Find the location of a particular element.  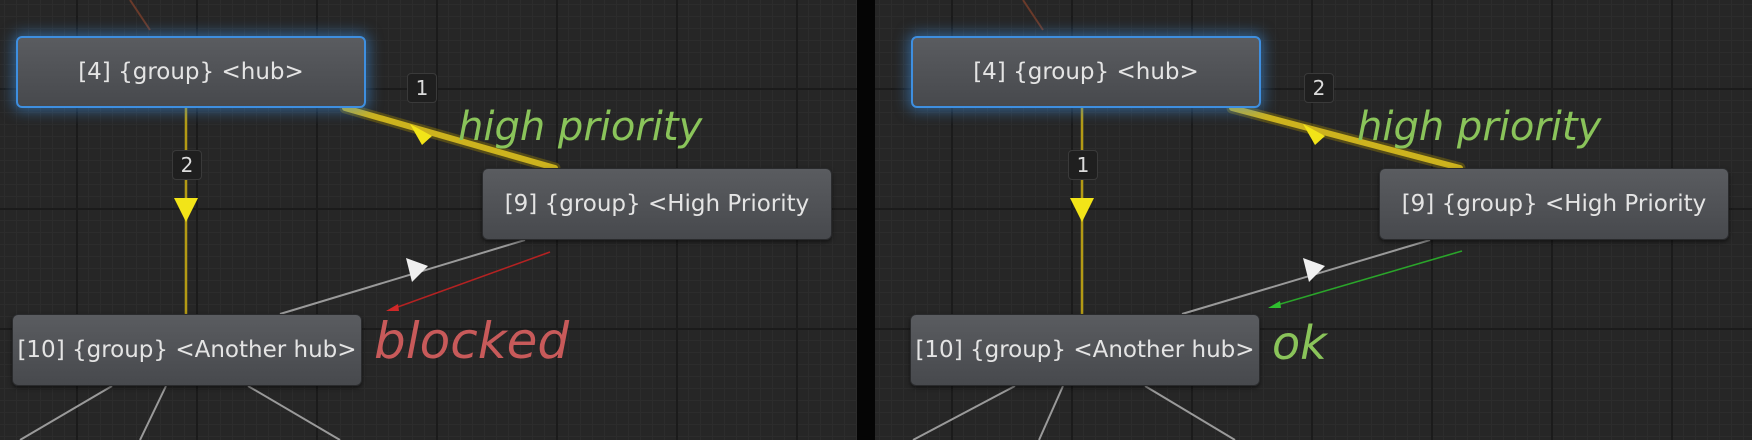

down-edge-order: 1 is located at coordinates (1083, 165).